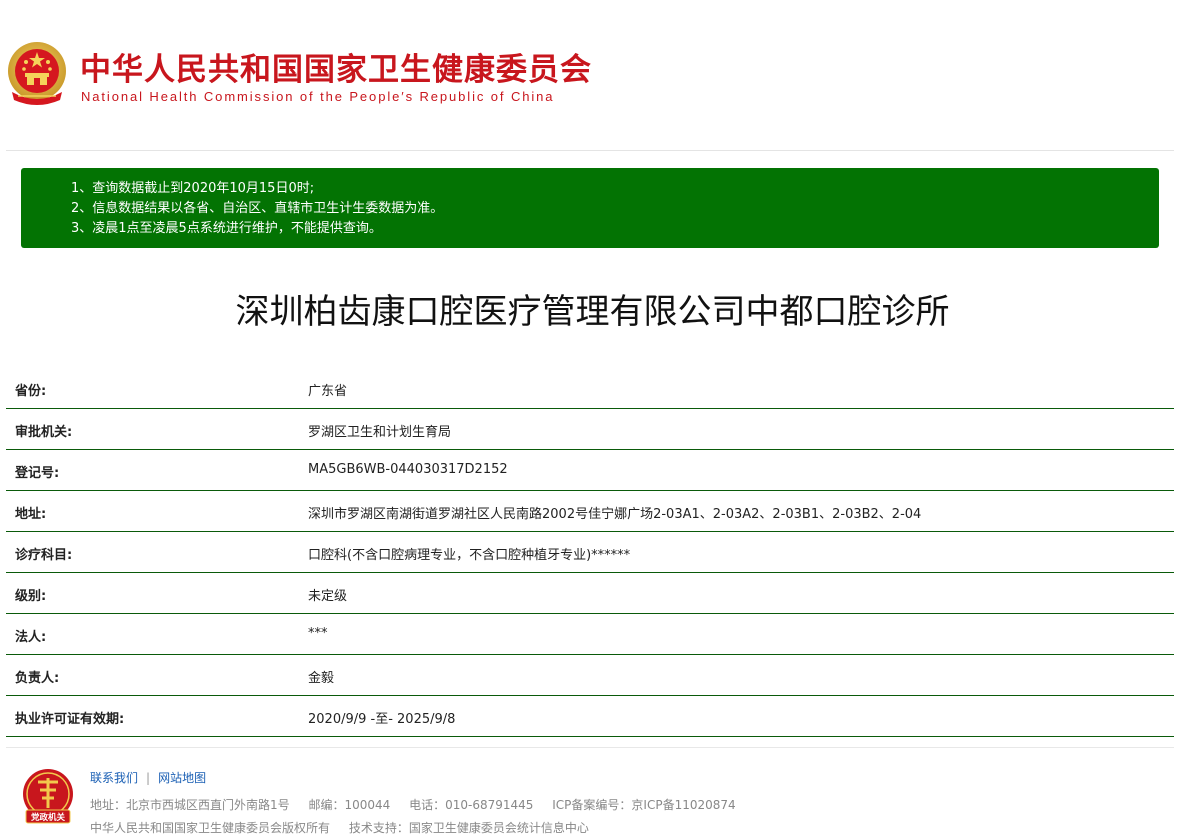  I want to click on sitemap-link: 网站地图, so click(182, 778).